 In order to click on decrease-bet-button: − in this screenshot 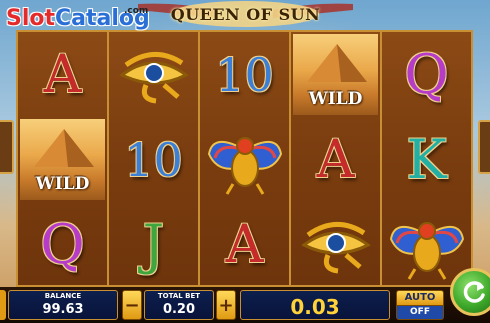, I will do `click(132, 305)`.